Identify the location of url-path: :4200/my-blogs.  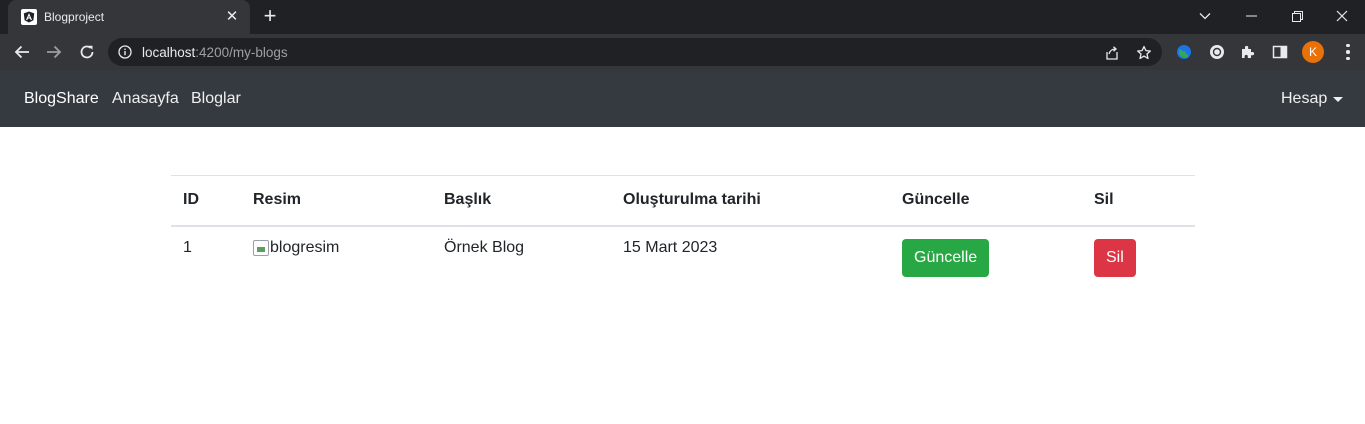
(241, 52).